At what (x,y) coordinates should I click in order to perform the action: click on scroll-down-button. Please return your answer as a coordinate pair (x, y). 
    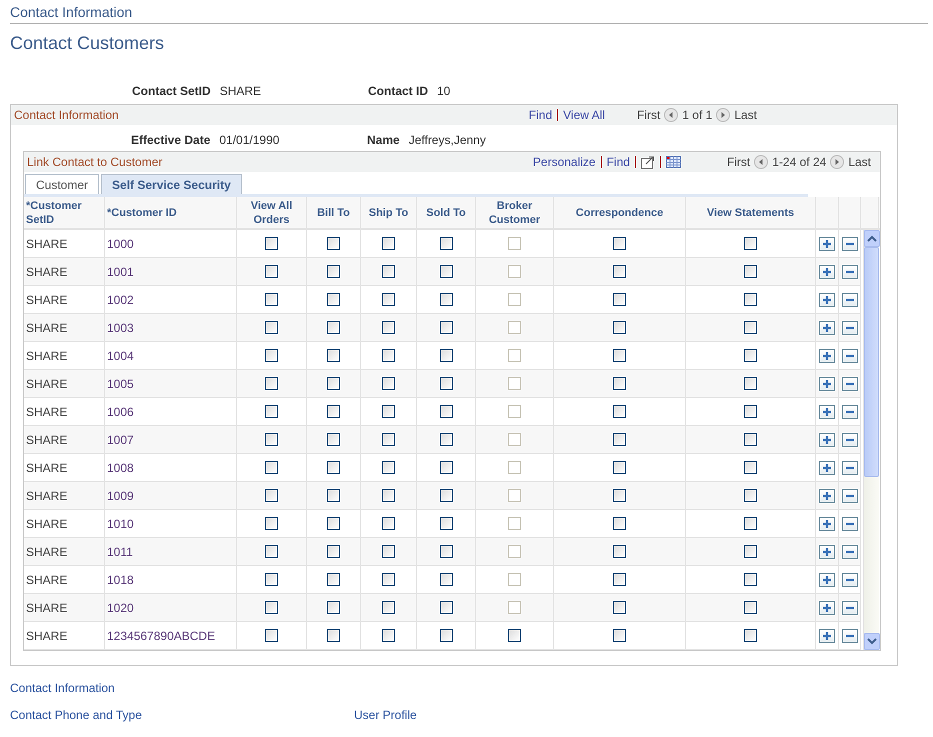
    Looking at the image, I should click on (872, 641).